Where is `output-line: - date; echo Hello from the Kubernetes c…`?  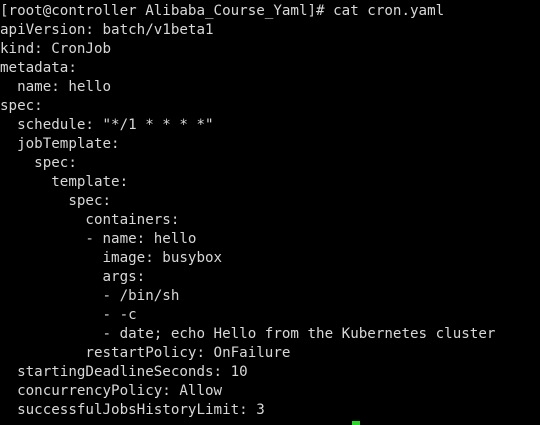 output-line: - date; echo Hello from the Kubernetes c… is located at coordinates (248, 334).